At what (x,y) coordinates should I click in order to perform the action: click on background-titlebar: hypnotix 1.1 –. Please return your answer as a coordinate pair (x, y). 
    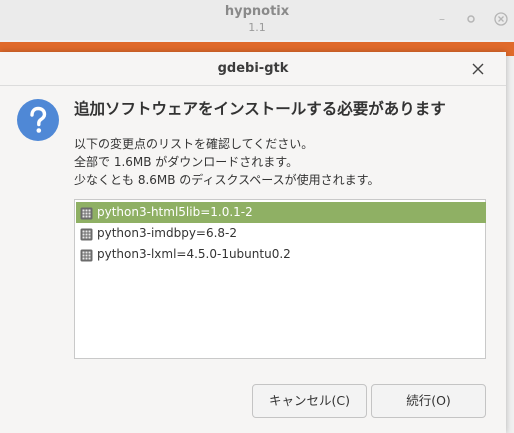
    Looking at the image, I should click on (257, 20).